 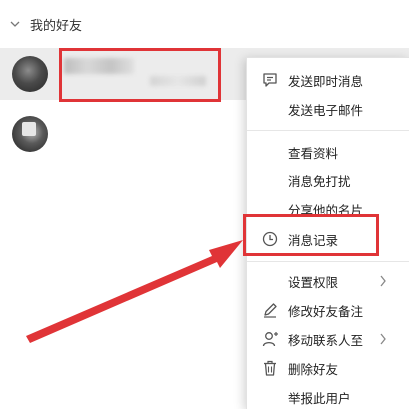 What do you see at coordinates (15, 24) in the screenshot?
I see `chevron-down-icon` at bounding box center [15, 24].